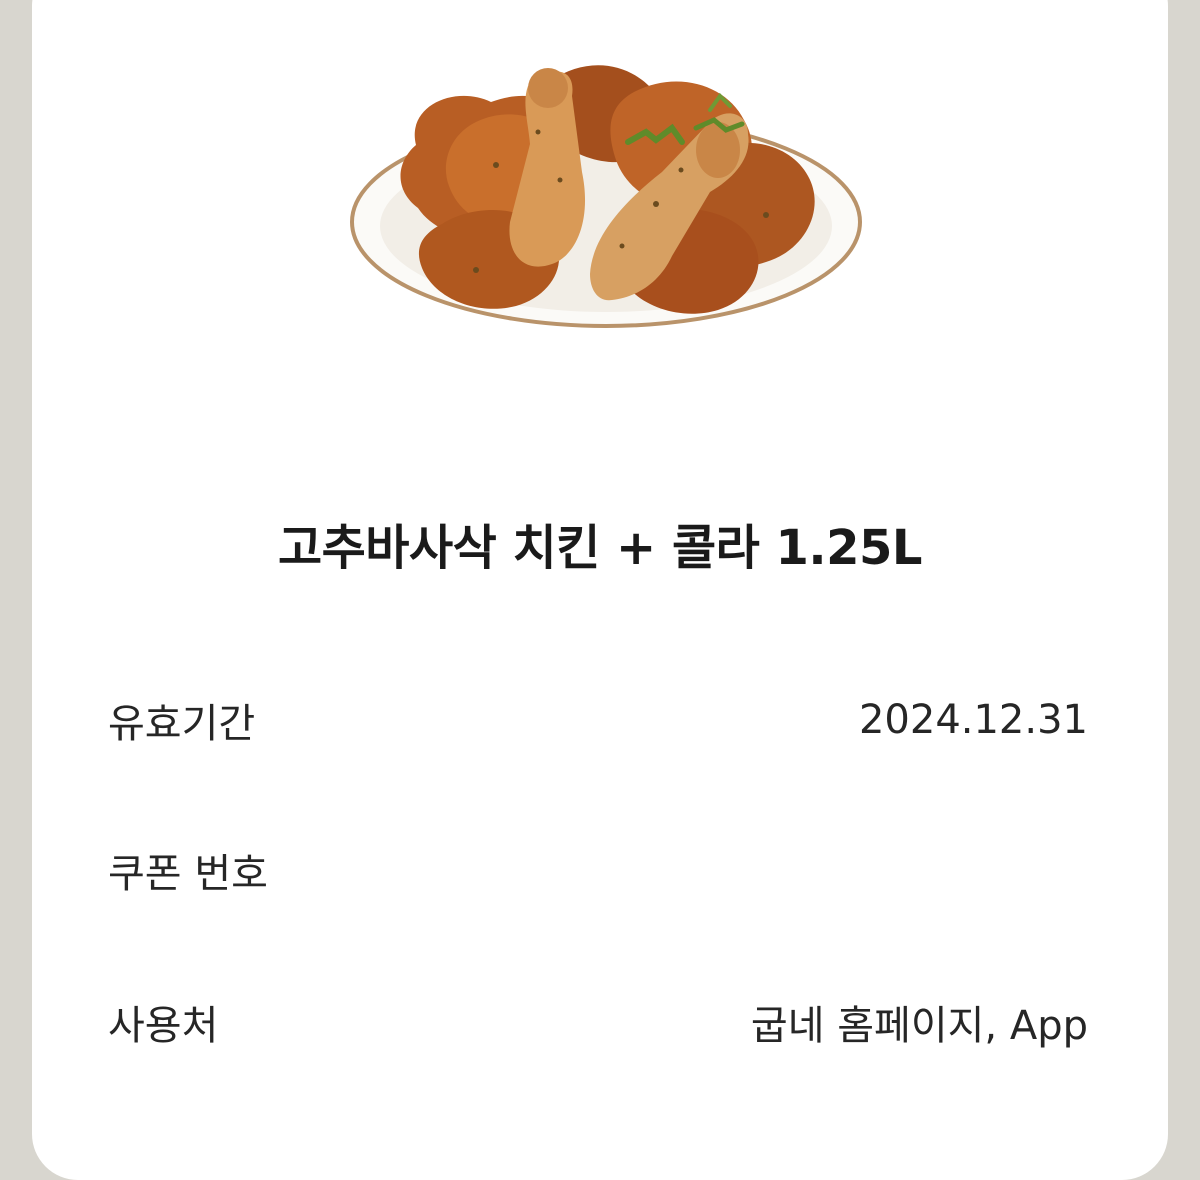 The image size is (1200, 1180). I want to click on usage-row: 사용처 굽네 홈페이지, App, so click(598, 1022).